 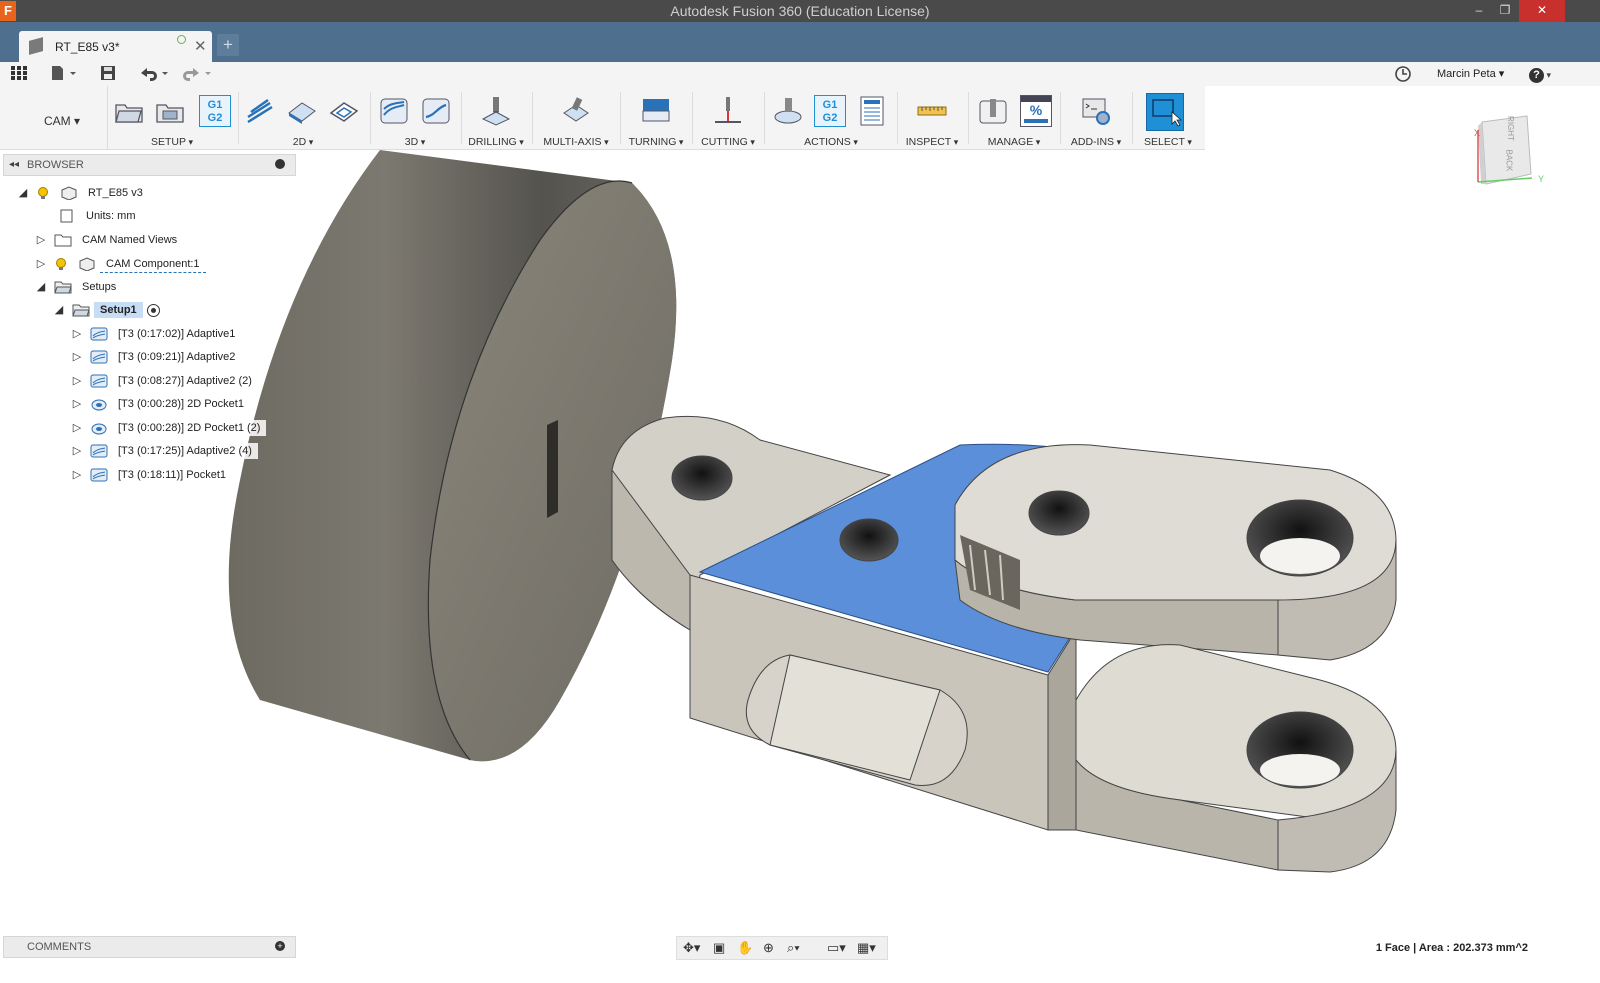 What do you see at coordinates (19, 74) in the screenshot?
I see `data-panel-grid-icon` at bounding box center [19, 74].